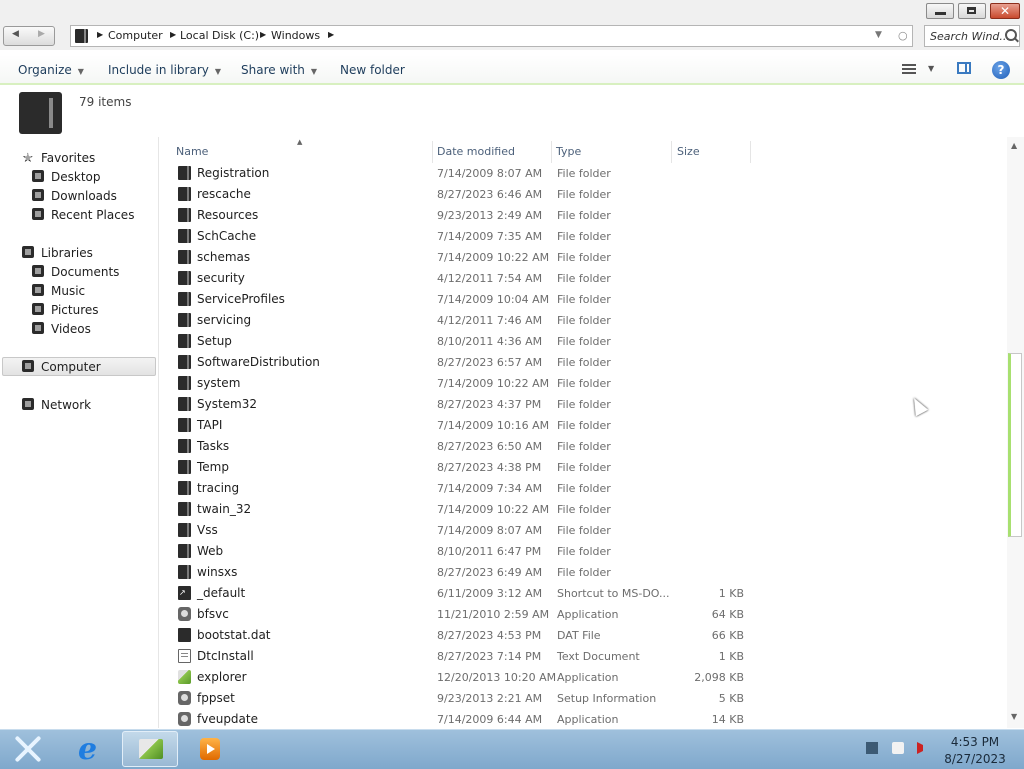 The height and width of the screenshot is (769, 1024). Describe the element at coordinates (975, 742) in the screenshot. I see `clock-time: 4:53 PM` at that location.